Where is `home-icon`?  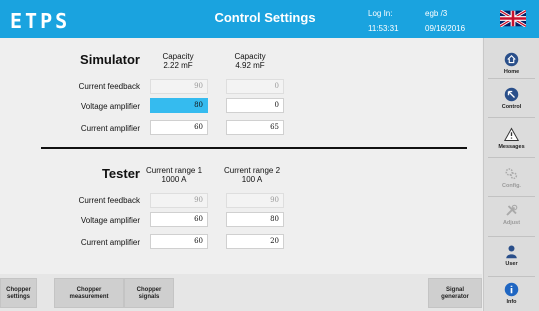 home-icon is located at coordinates (511, 59).